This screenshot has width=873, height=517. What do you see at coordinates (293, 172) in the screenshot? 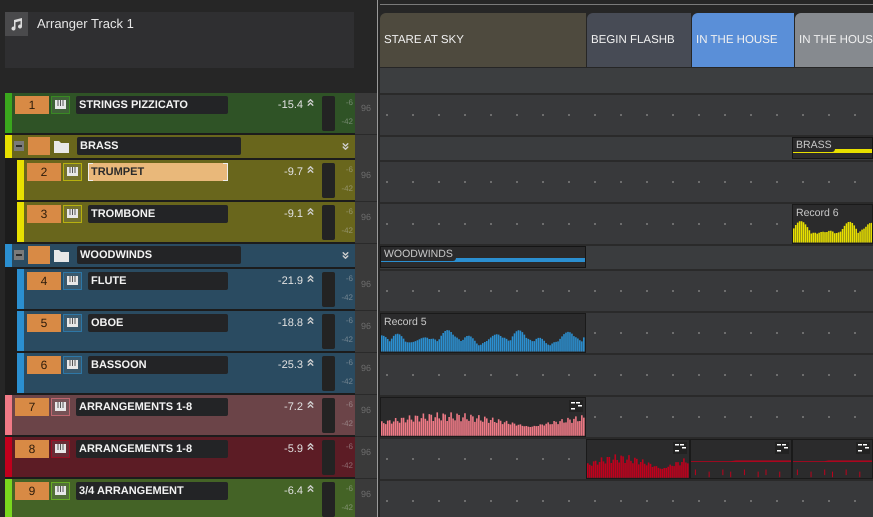
I see `volume-value: -9.7` at bounding box center [293, 172].